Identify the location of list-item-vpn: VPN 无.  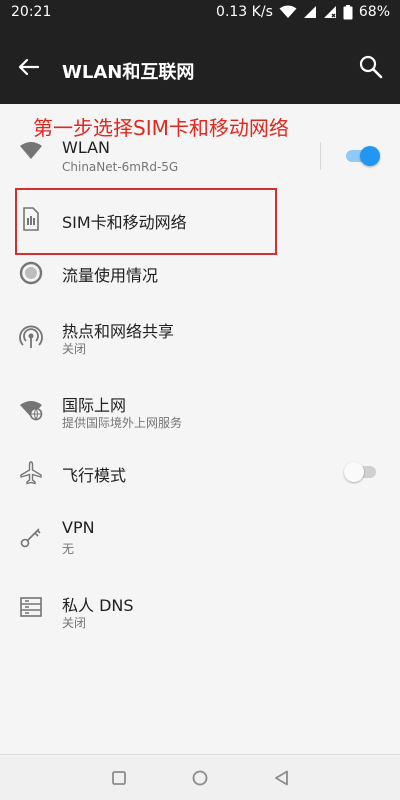
(200, 539).